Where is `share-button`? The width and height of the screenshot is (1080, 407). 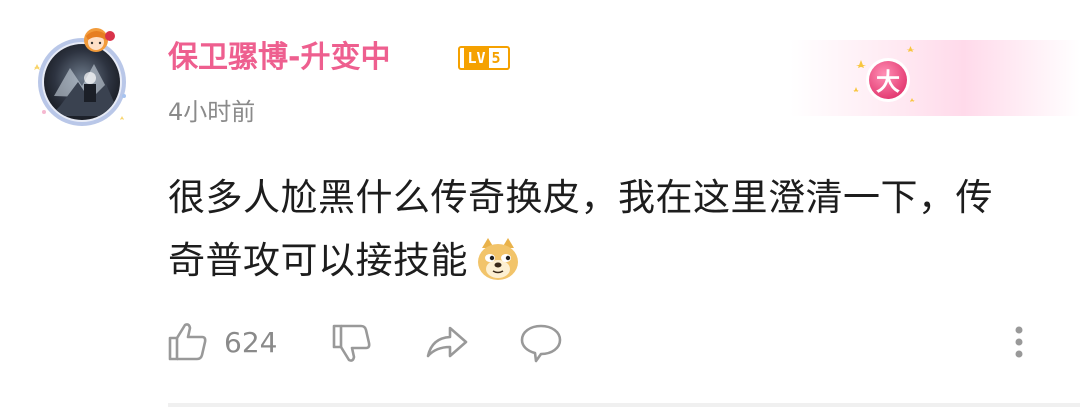
share-button is located at coordinates (447, 342).